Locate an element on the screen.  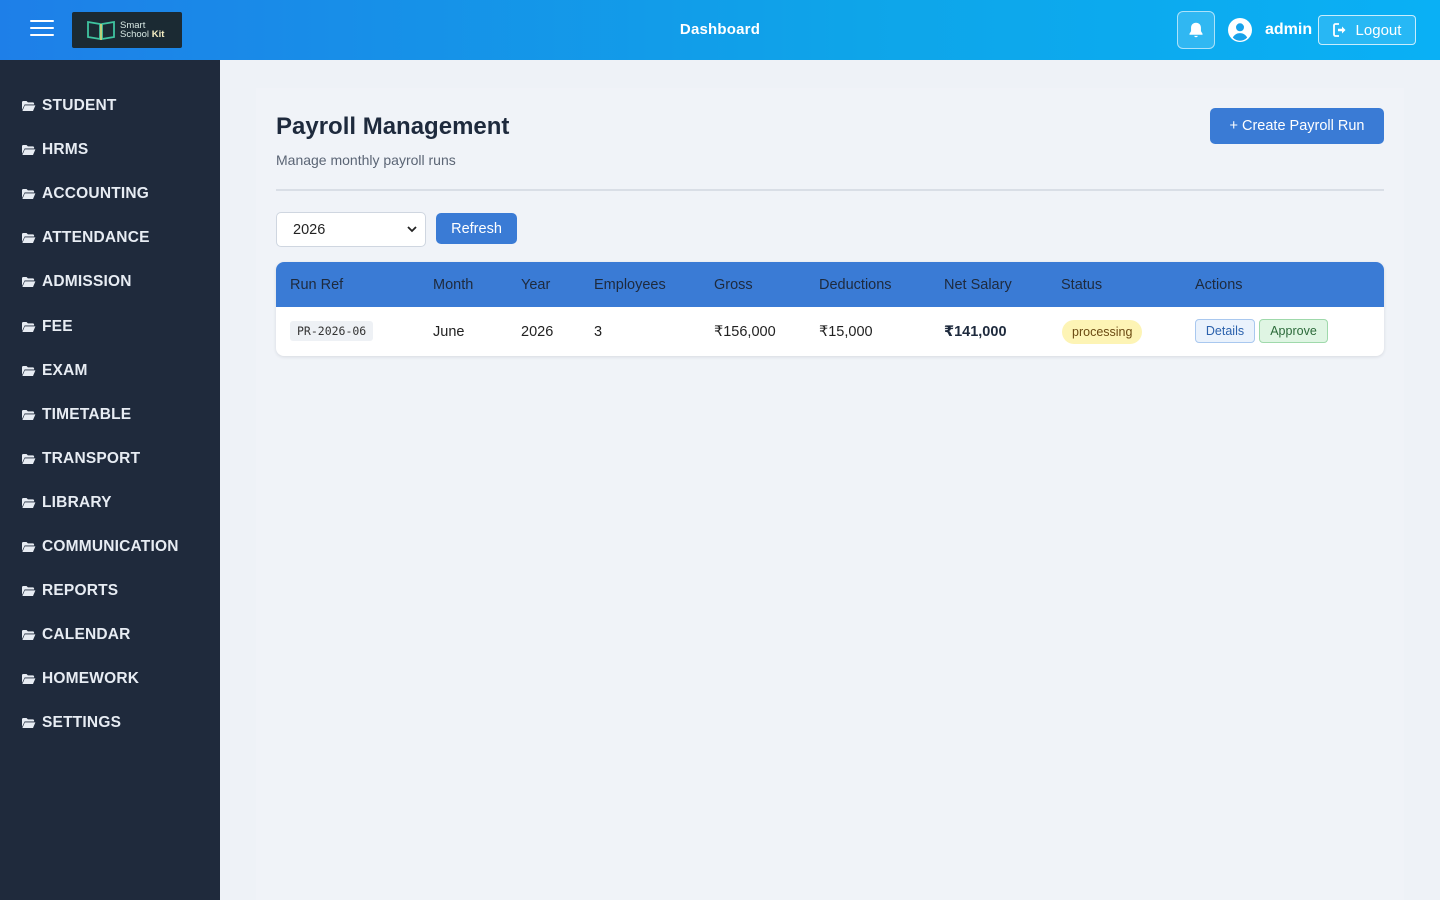
sidebar-item-admission: ADMISSION is located at coordinates (110, 282).